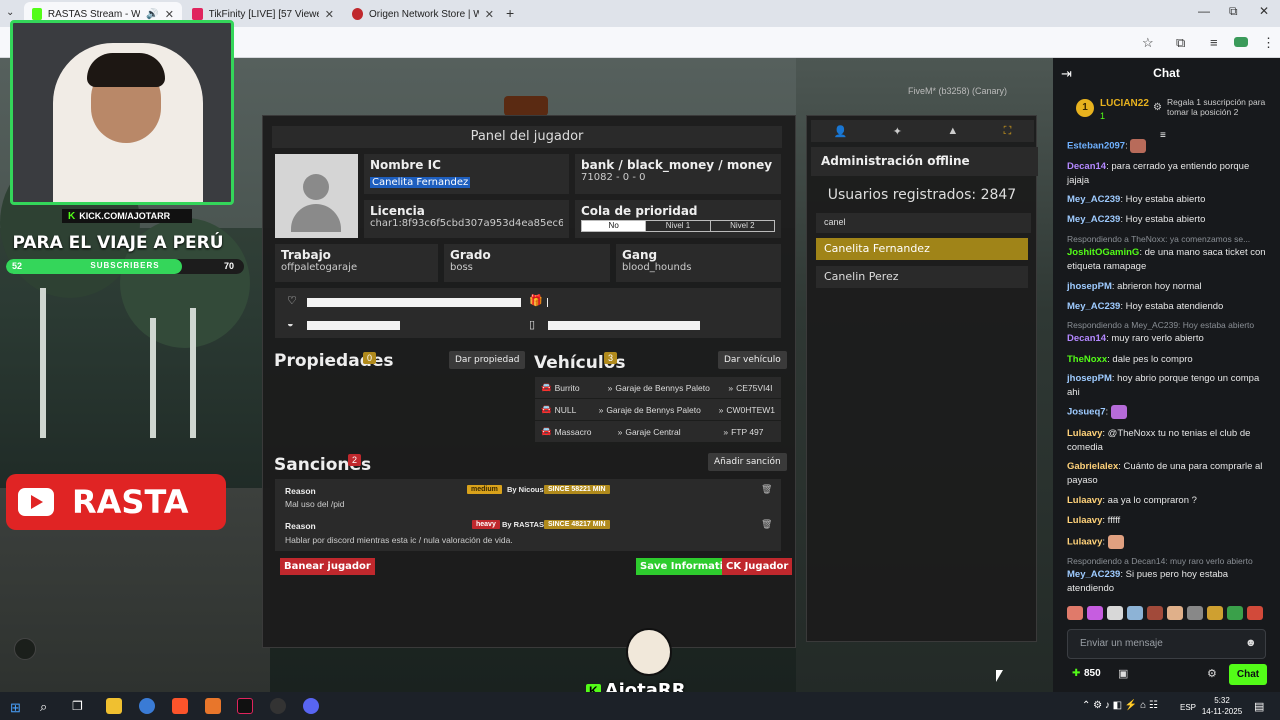 The width and height of the screenshot is (1280, 720). Describe the element at coordinates (1251, 643) in the screenshot. I see `emoji-picker-icon: ☻` at that location.